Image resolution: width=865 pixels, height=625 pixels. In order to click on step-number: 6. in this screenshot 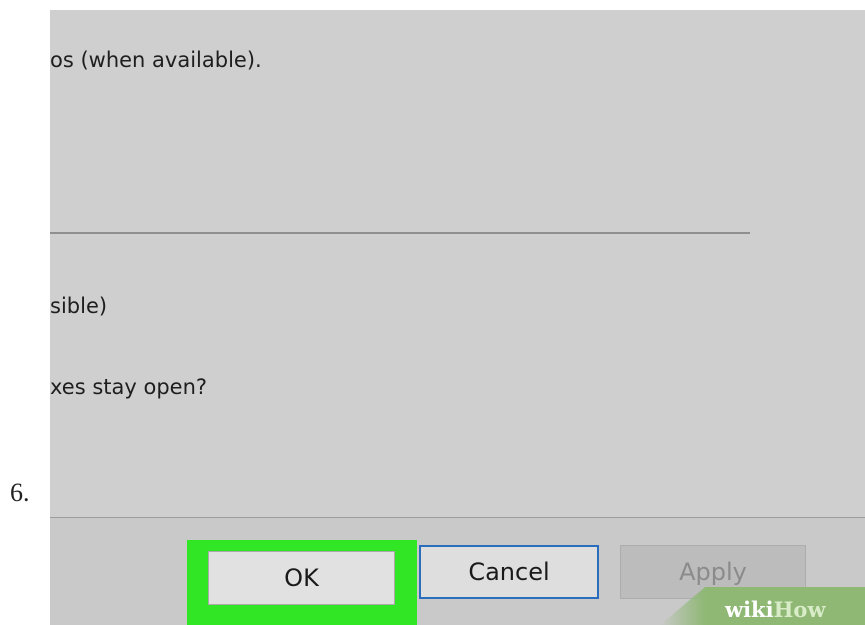, I will do `click(20, 492)`.